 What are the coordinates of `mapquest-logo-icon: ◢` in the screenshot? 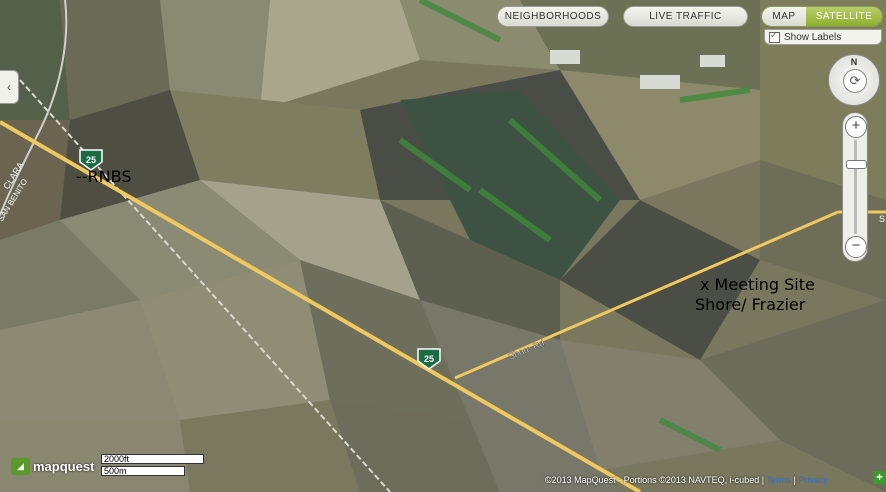 It's located at (20, 466).